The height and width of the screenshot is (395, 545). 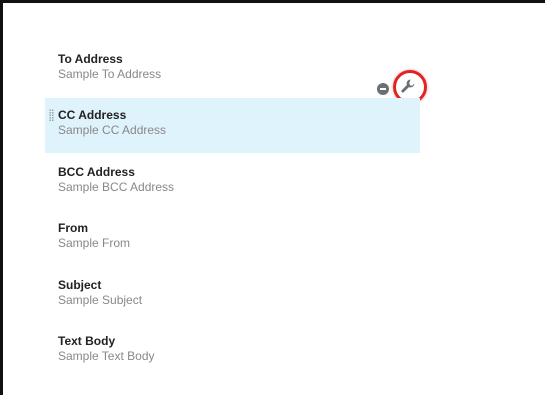 I want to click on field-text-body: Text Body Sample Text Body, so click(x=232, y=349).